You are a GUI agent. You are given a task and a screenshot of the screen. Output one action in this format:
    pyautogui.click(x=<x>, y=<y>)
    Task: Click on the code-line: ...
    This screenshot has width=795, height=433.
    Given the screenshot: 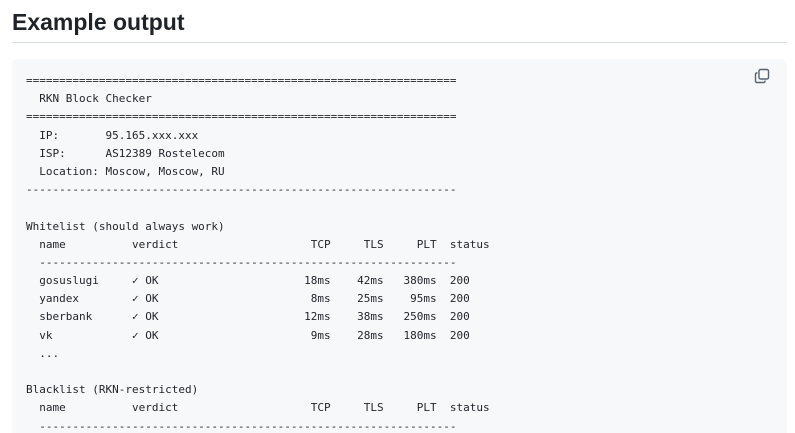 What is the action you would take?
    pyautogui.click(x=43, y=353)
    